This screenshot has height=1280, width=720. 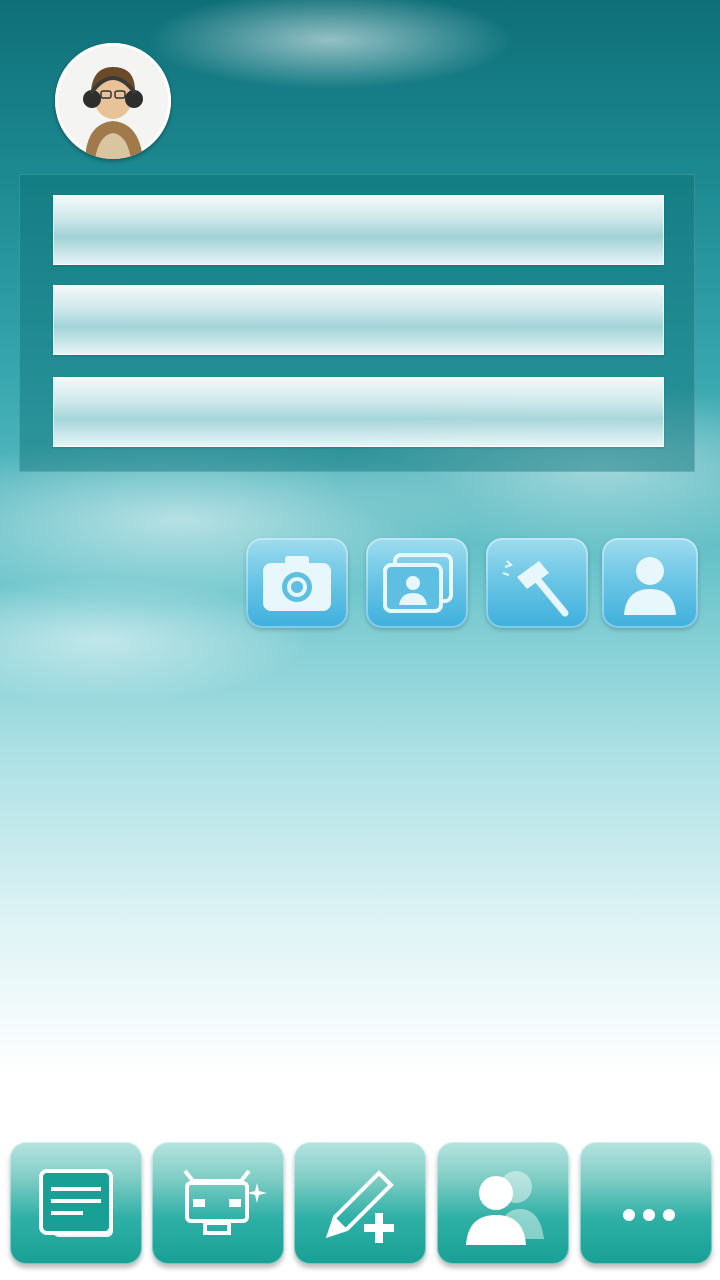 I want to click on more-icon, so click(x=649, y=1215).